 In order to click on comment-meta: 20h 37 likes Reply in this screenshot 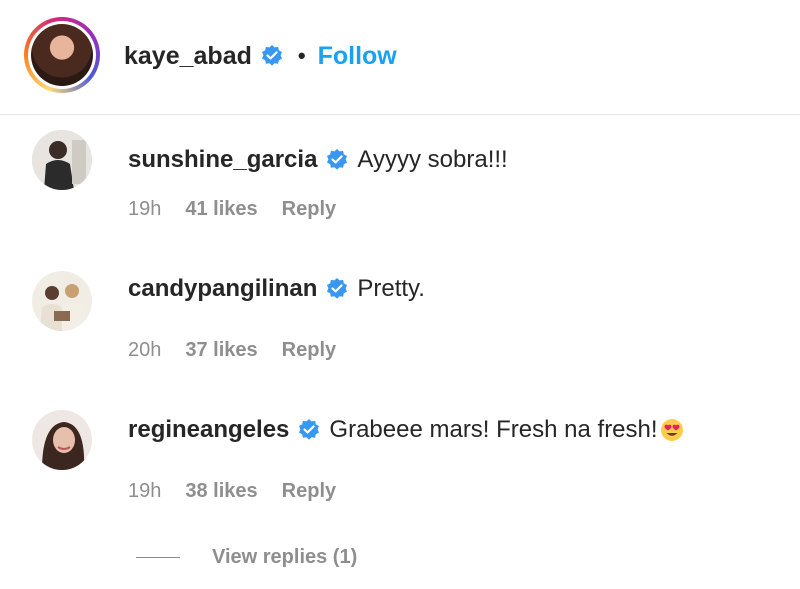, I will do `click(232, 350)`.